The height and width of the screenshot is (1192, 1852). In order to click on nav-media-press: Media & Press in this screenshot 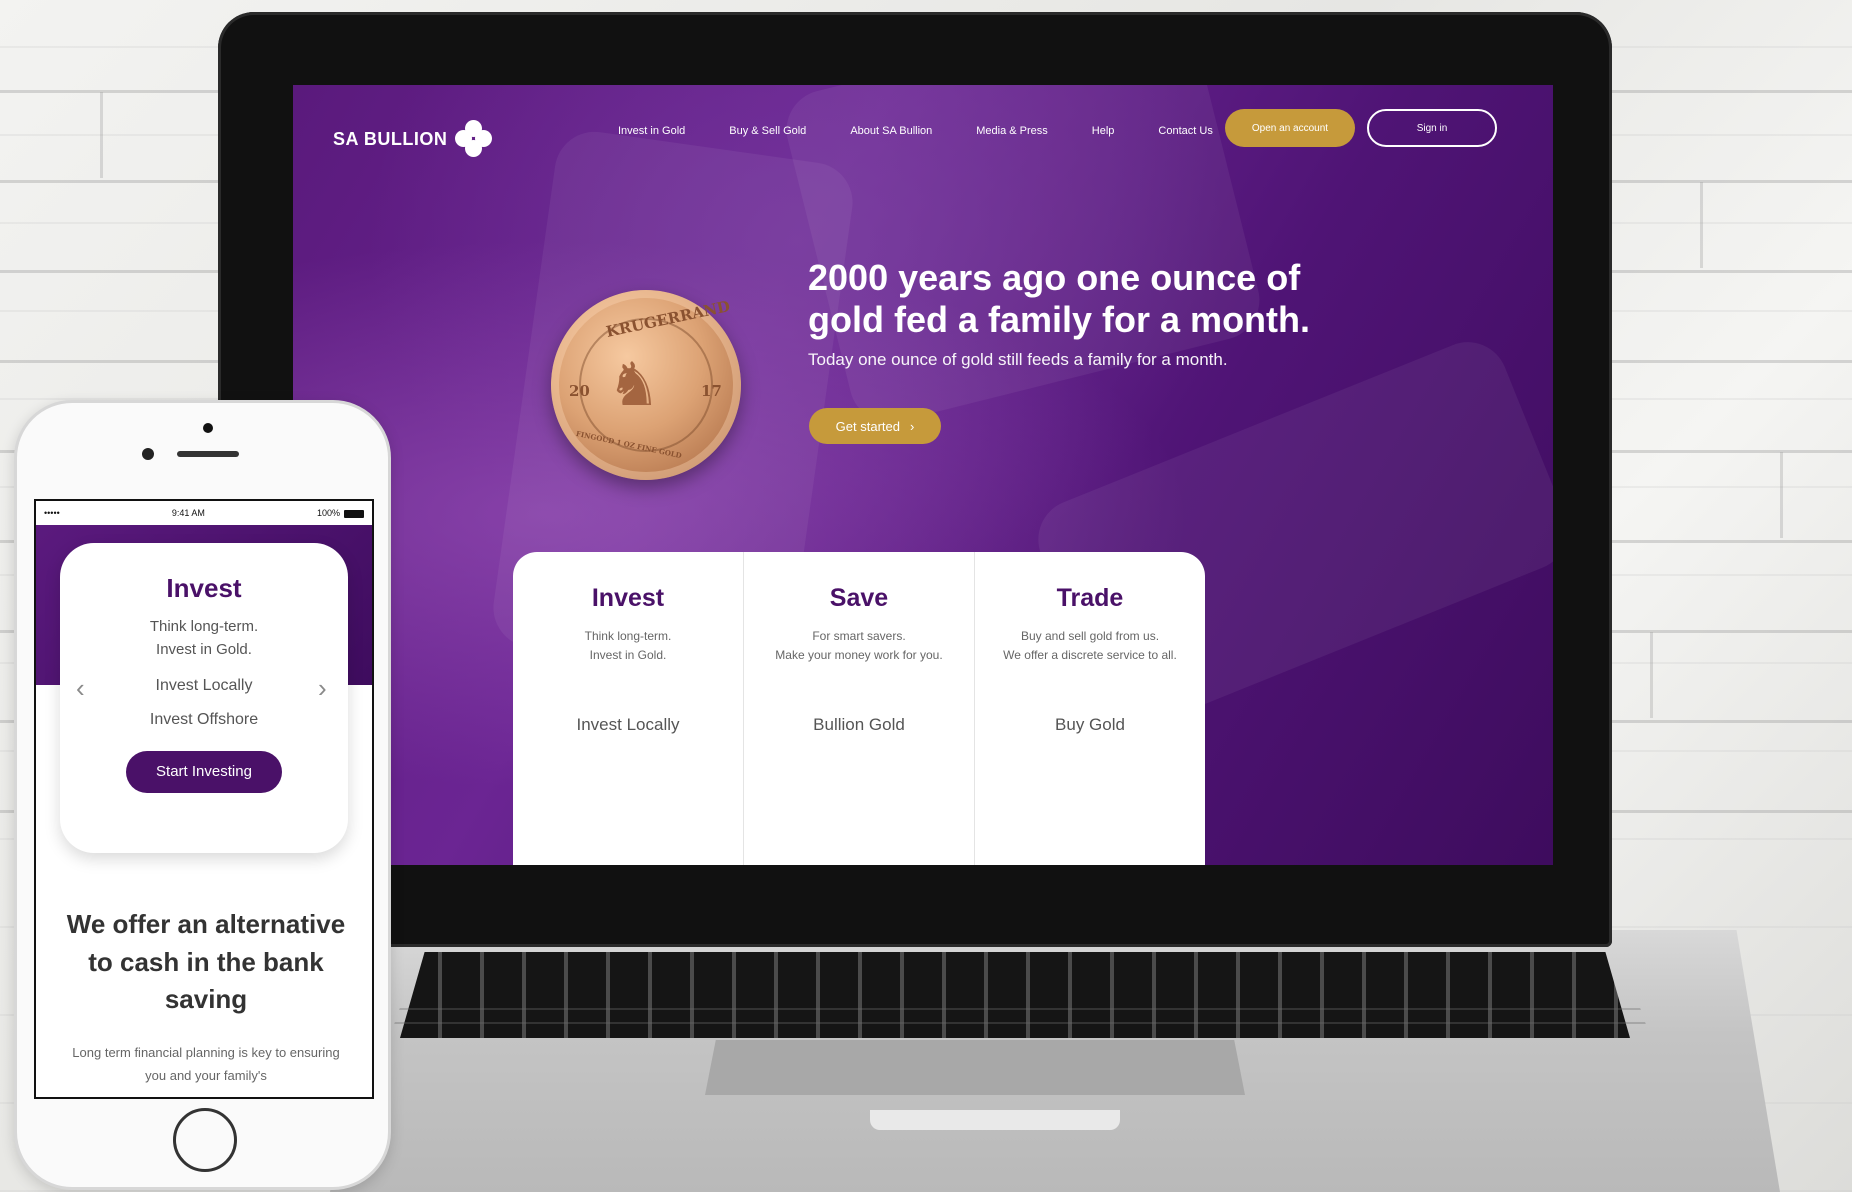, I will do `click(1012, 131)`.